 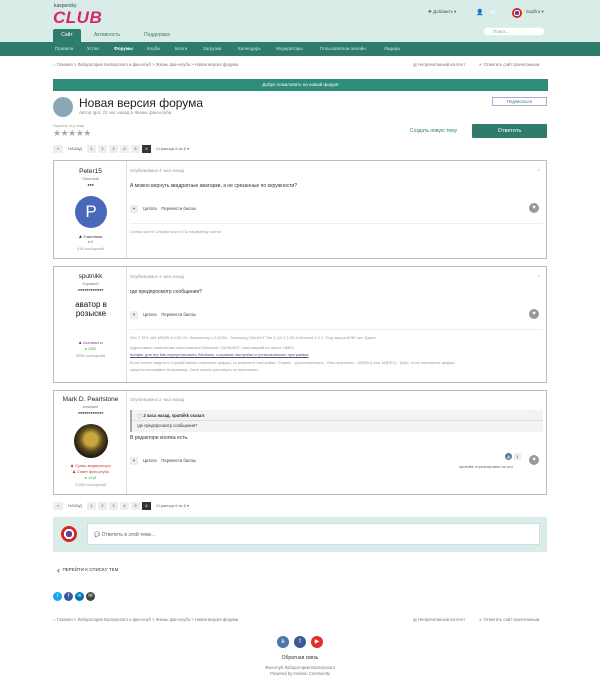 I want to click on tab-activity: Активность, so click(x=107, y=35).